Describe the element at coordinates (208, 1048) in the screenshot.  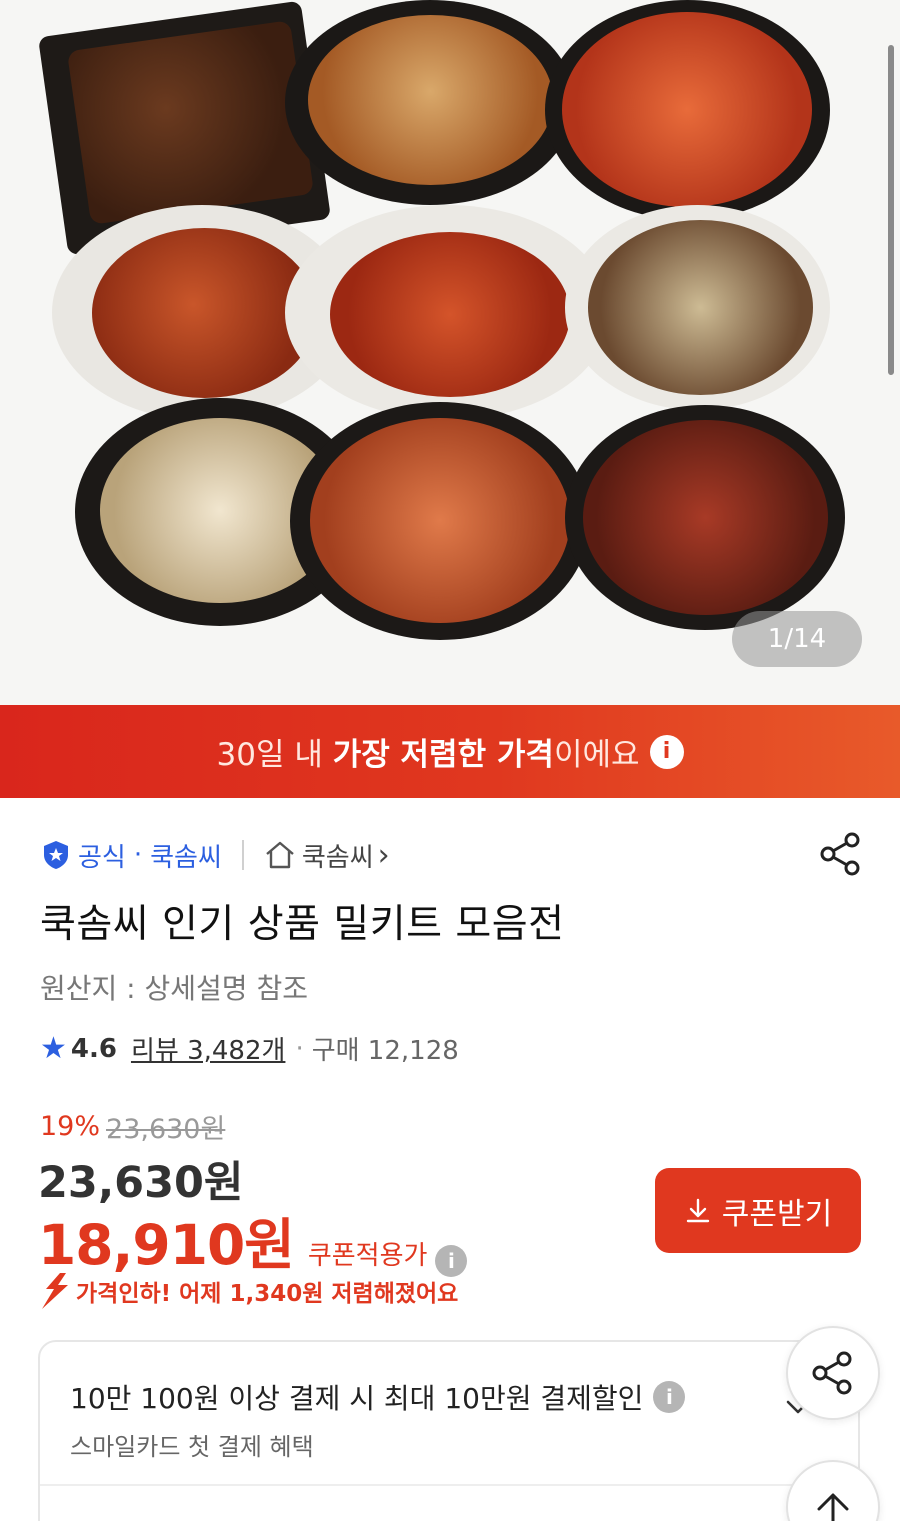
I see `reviews-link: 리뷰 3,482개` at that location.